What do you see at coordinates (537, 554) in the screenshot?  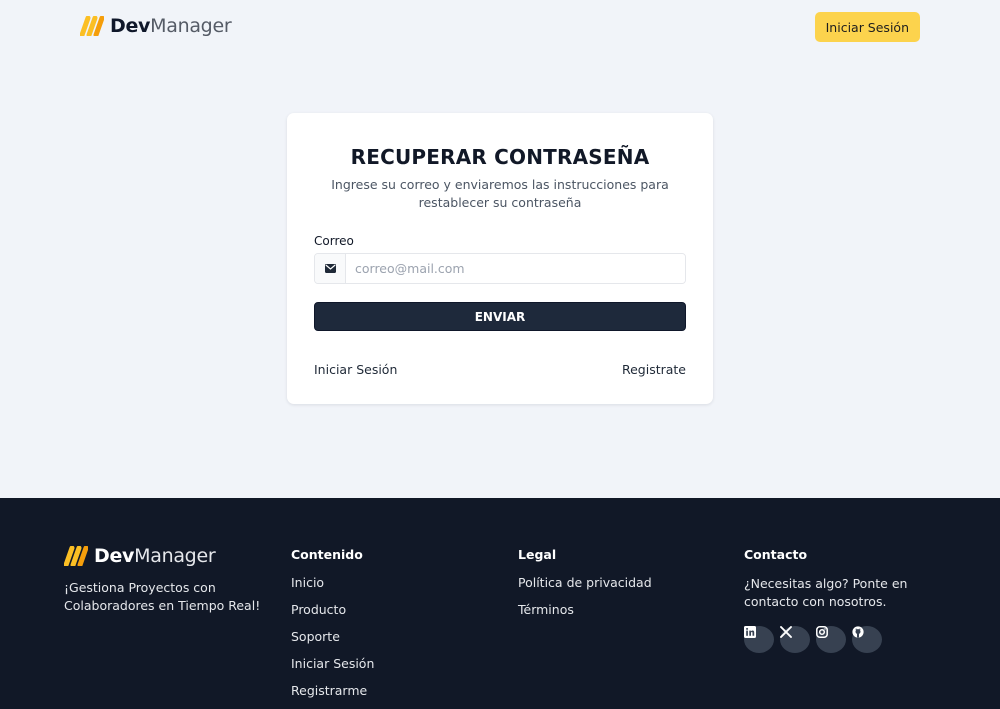 I see `footer-heading-legal: Legal` at bounding box center [537, 554].